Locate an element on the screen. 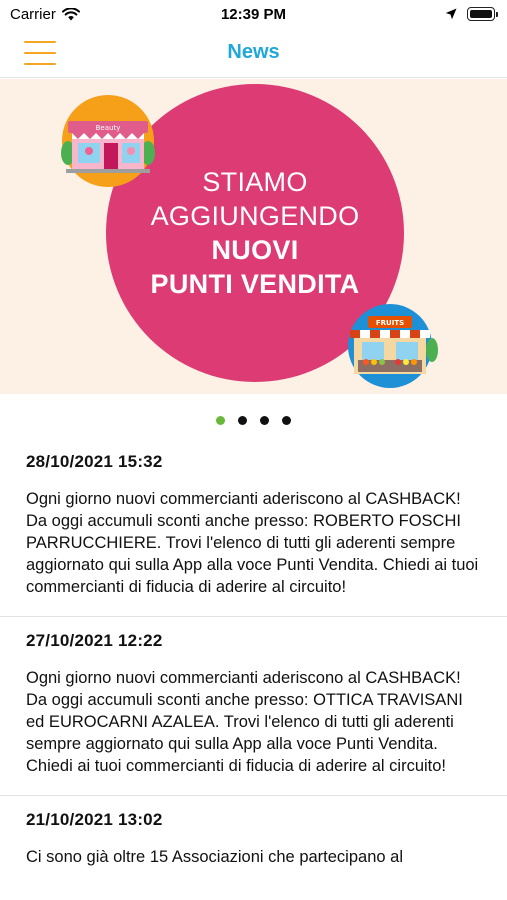 The image size is (507, 900). page-title: News is located at coordinates (253, 52).